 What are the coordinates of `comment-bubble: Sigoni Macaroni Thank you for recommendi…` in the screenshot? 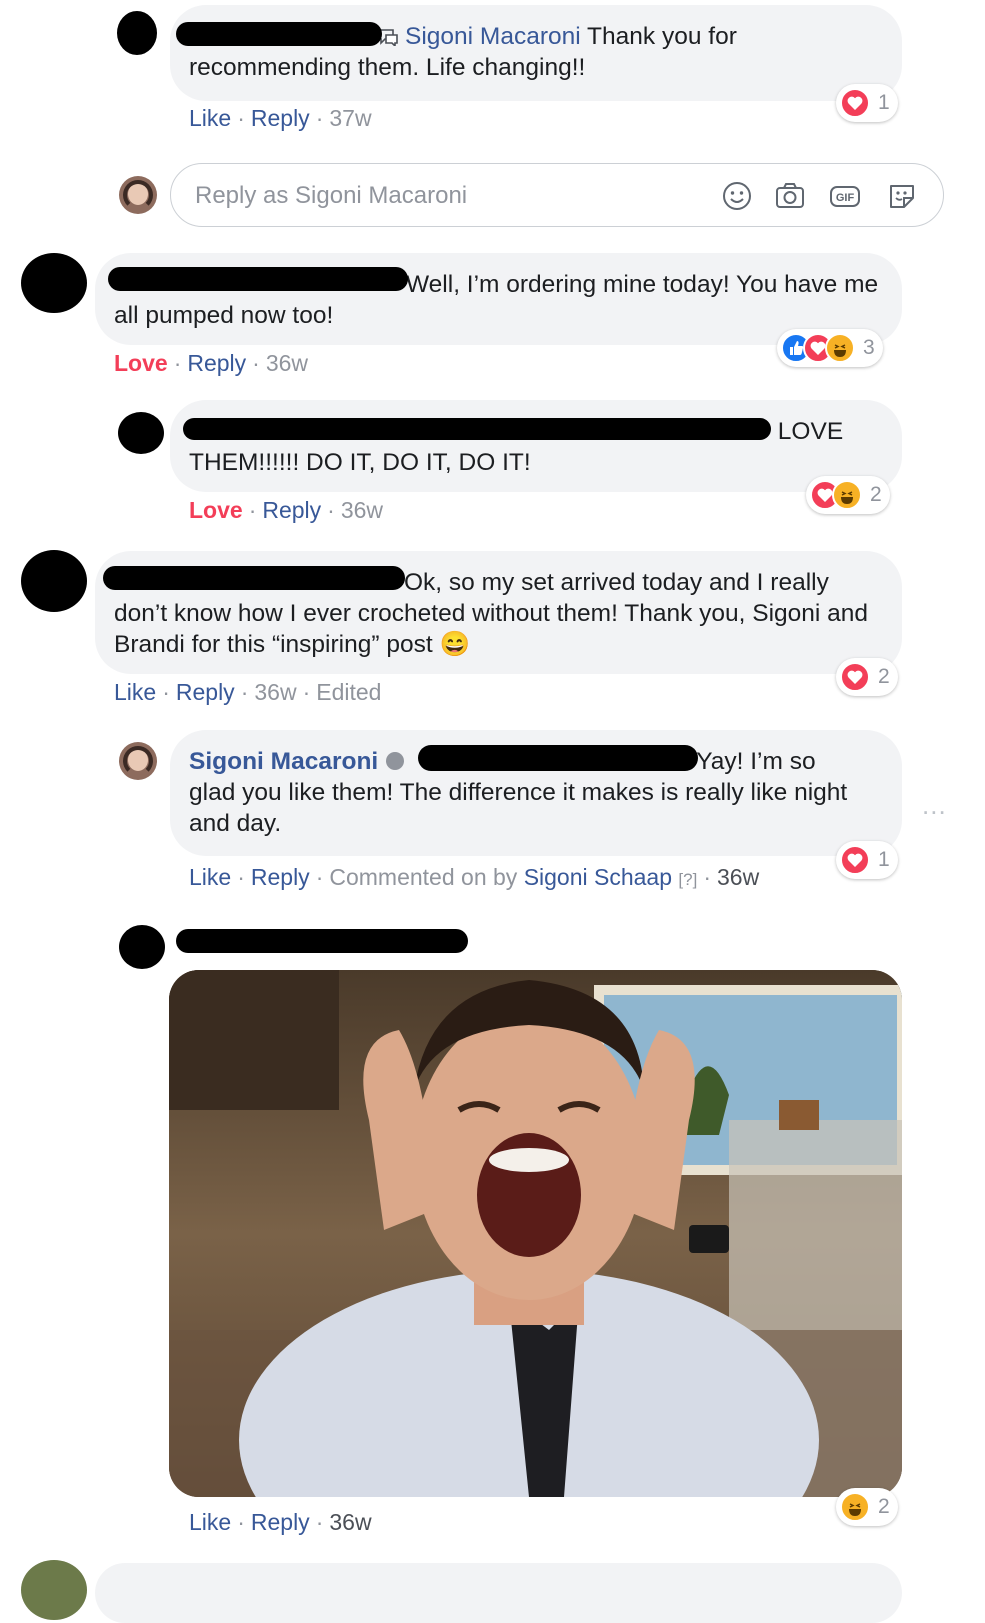 It's located at (536, 53).